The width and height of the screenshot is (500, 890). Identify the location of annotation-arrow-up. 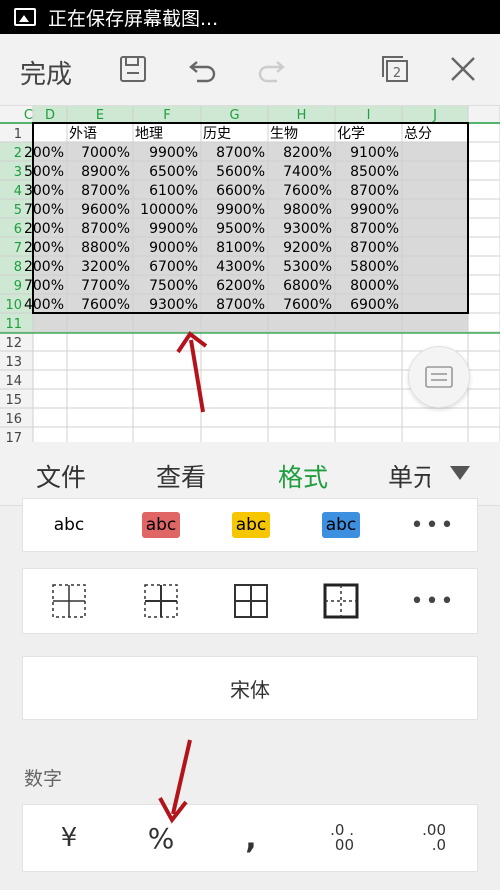
(192, 372).